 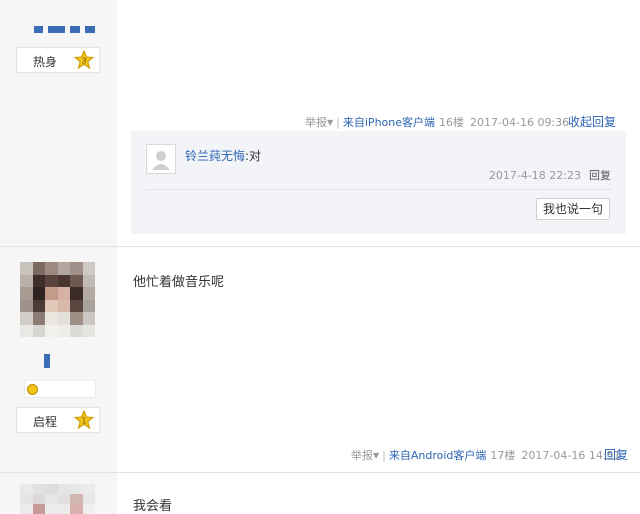 I want to click on username-post2, so click(x=47, y=361).